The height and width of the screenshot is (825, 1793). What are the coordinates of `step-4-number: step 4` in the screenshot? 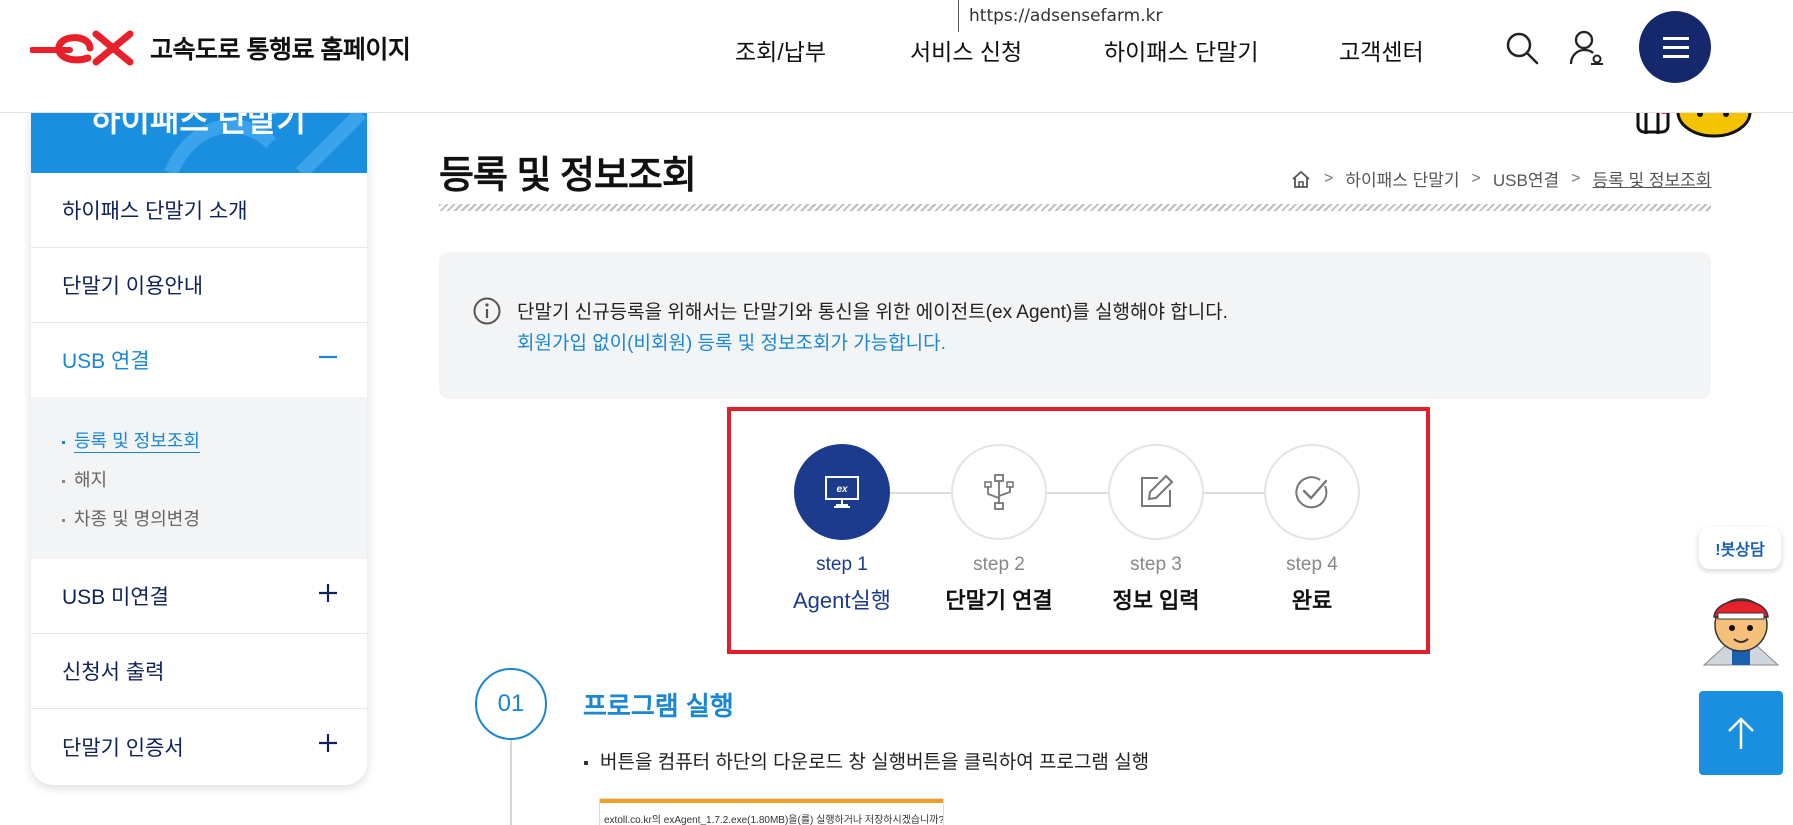 It's located at (1312, 564).